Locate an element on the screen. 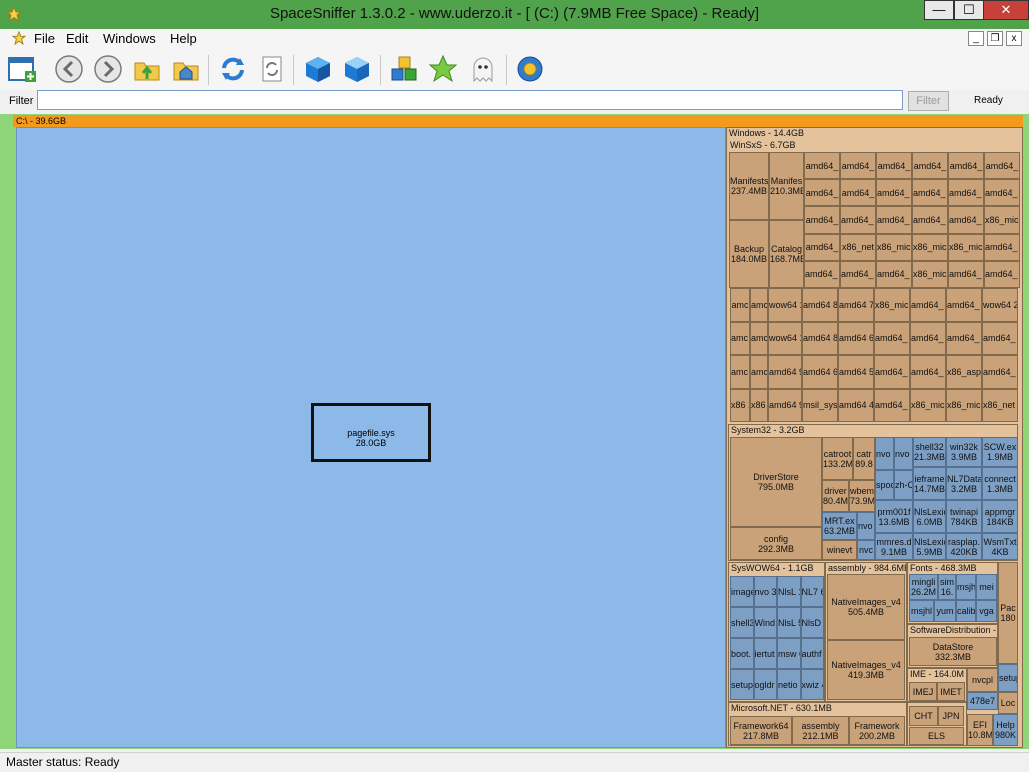  treemap-tile-scw: SCW.ex 1.9MB is located at coordinates (1000, 452).